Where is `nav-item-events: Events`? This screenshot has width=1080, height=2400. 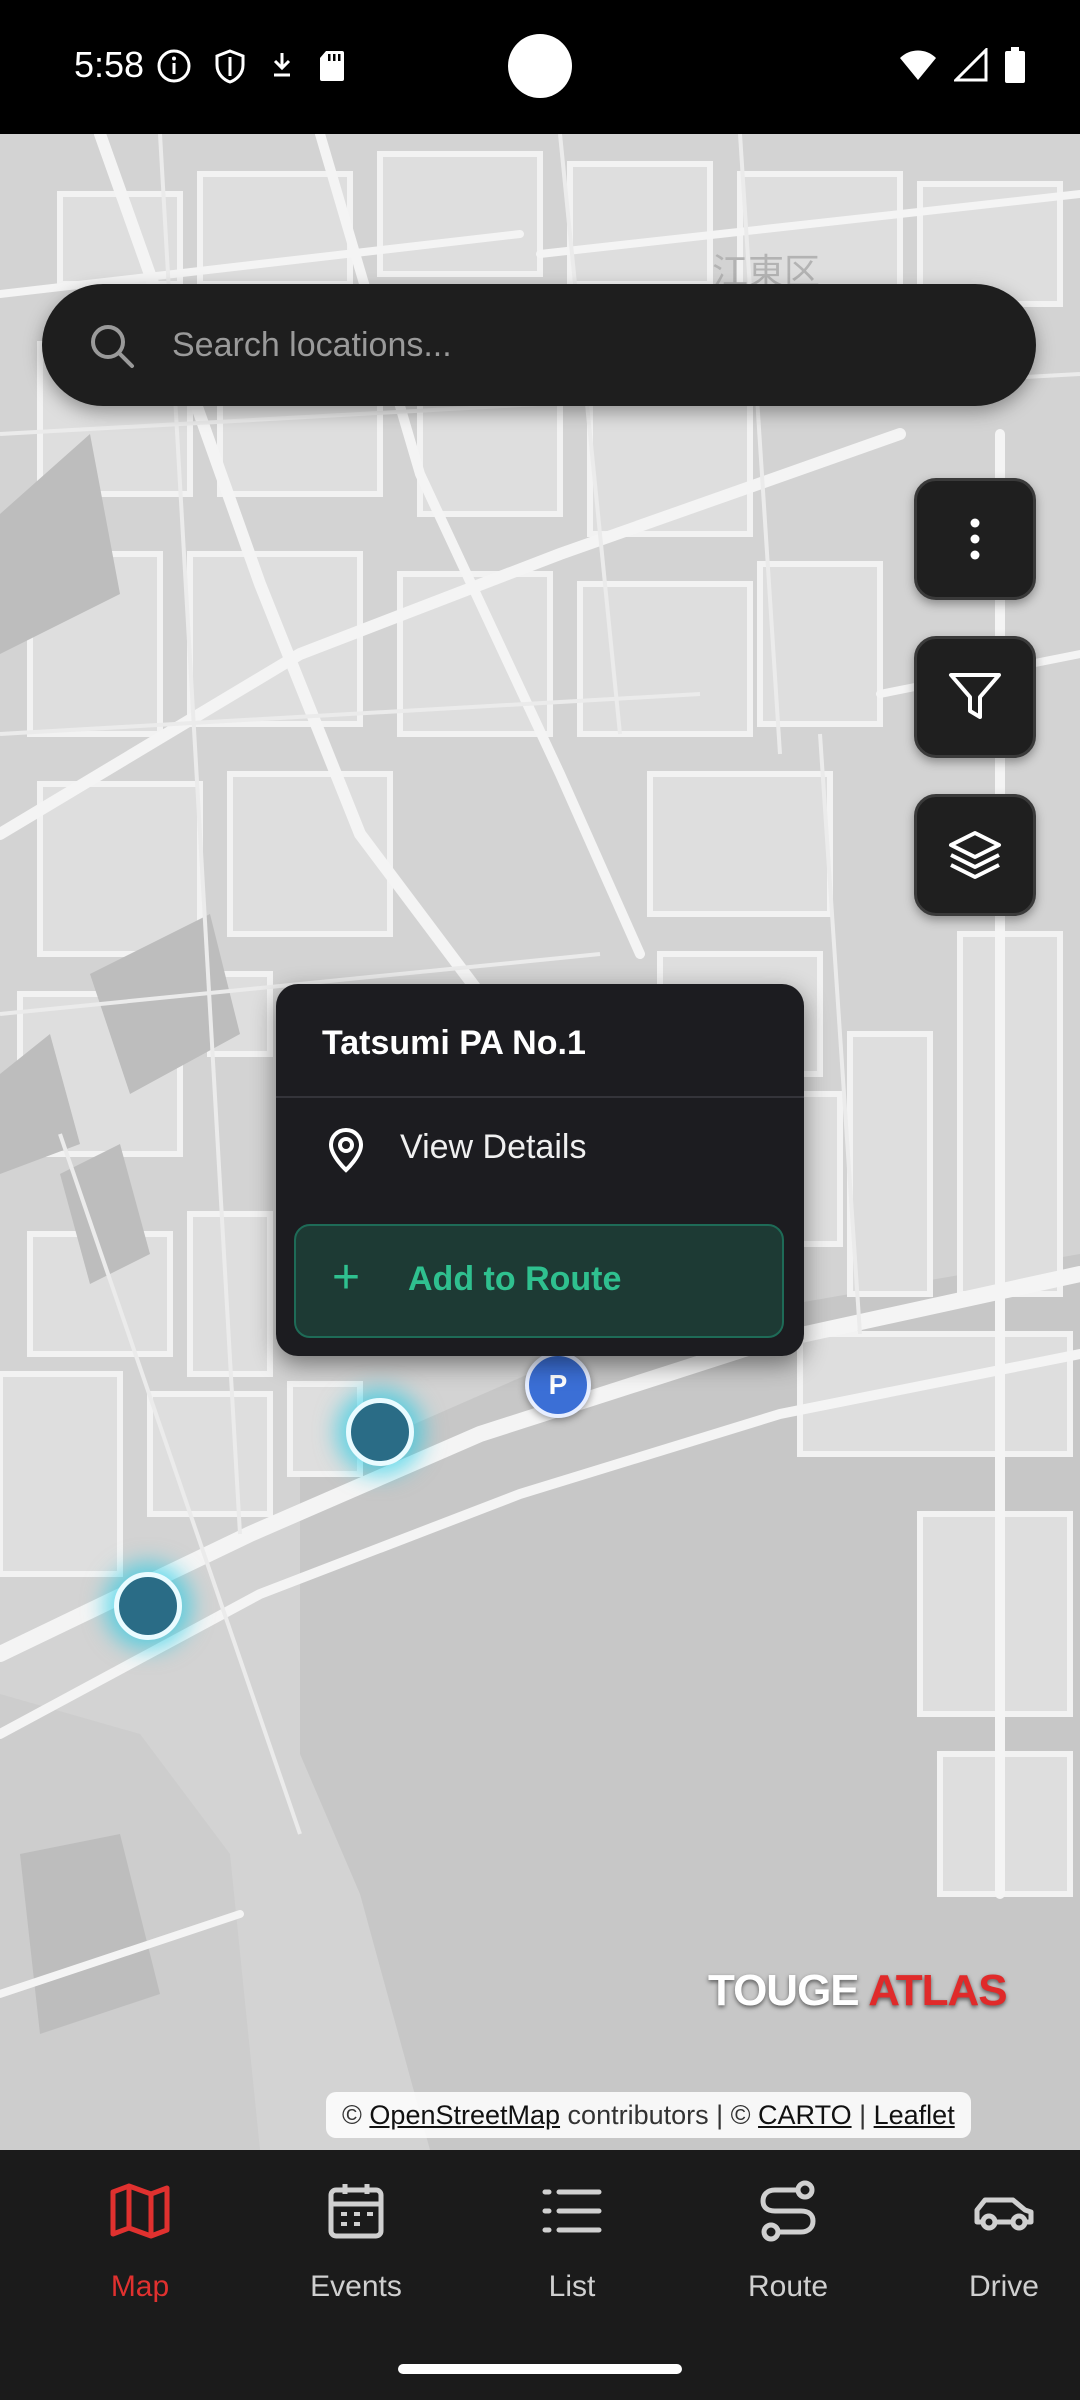
nav-item-events: Events is located at coordinates (356, 2243).